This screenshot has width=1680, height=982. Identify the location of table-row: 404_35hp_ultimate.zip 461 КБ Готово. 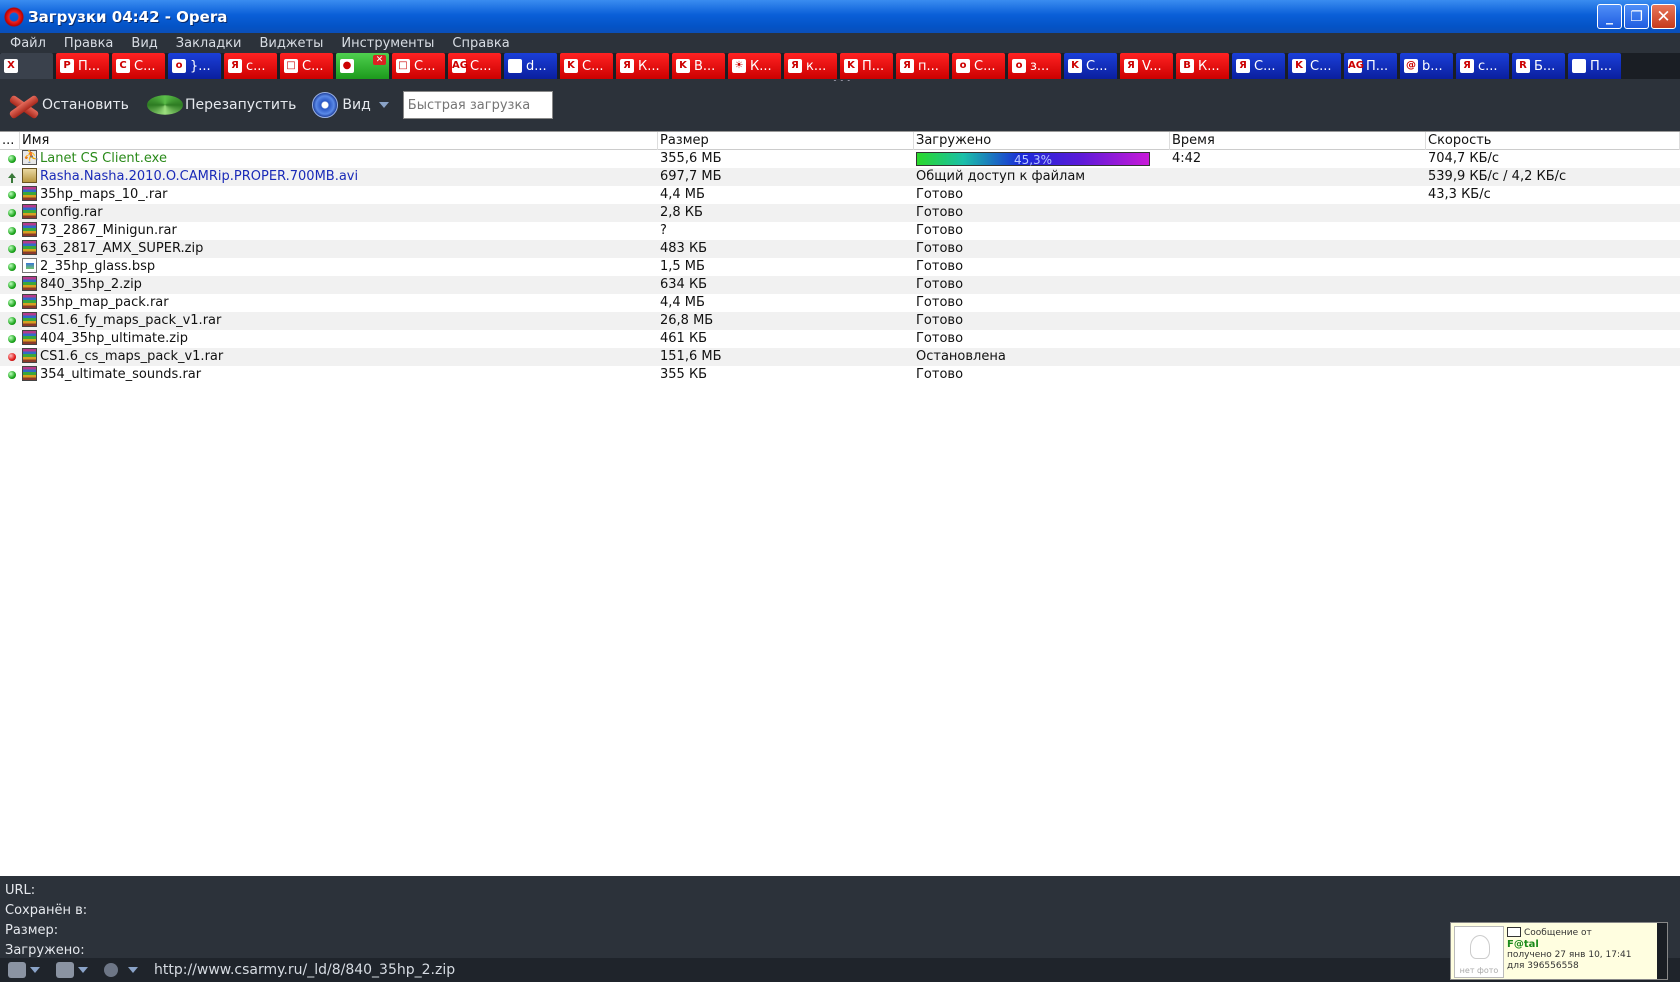
(840, 339).